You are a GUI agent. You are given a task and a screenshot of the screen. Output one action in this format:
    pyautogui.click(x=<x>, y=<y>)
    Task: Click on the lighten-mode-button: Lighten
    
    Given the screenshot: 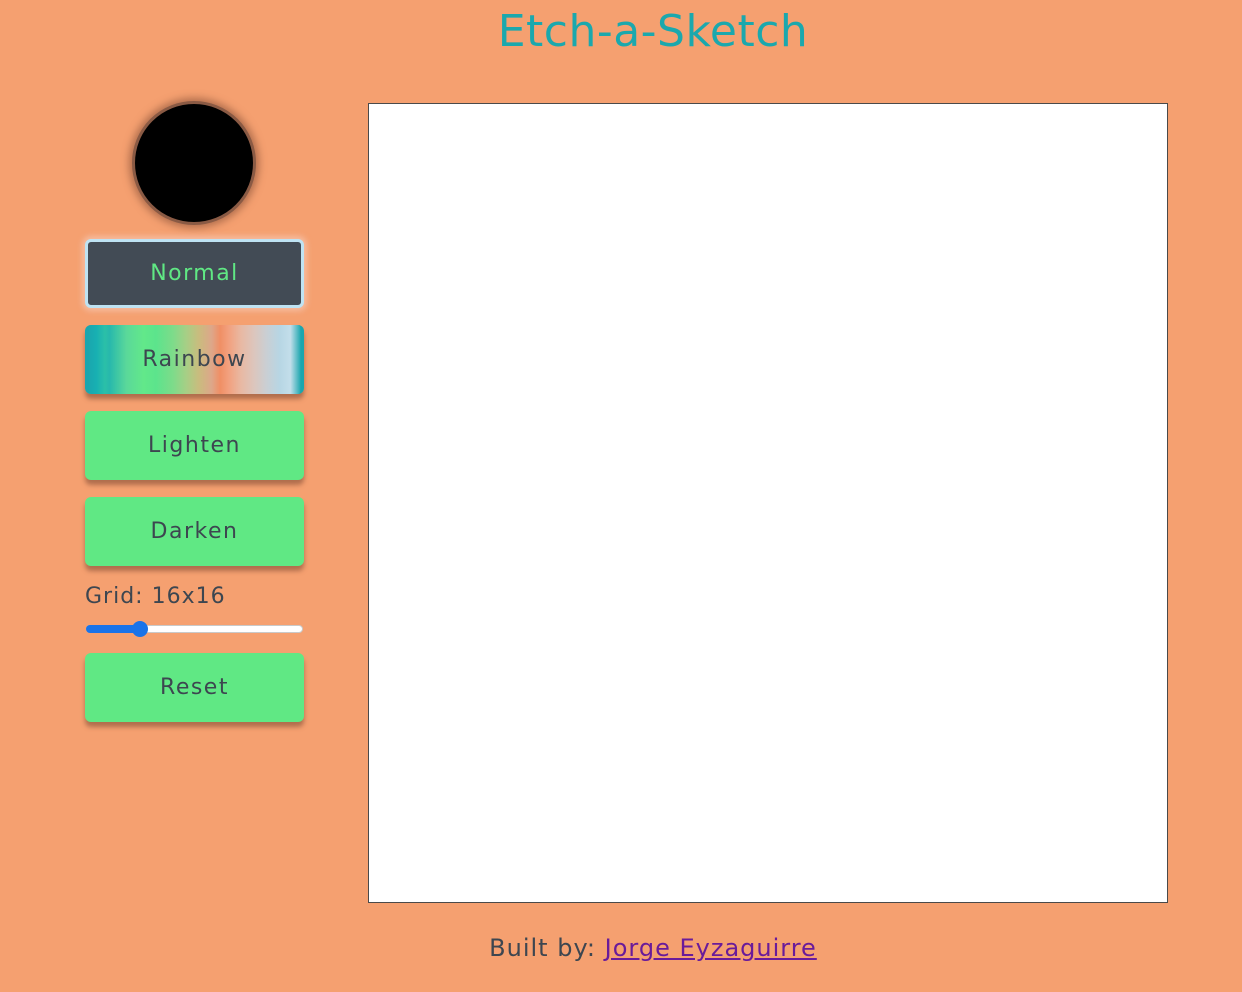 What is the action you would take?
    pyautogui.click(x=194, y=445)
    